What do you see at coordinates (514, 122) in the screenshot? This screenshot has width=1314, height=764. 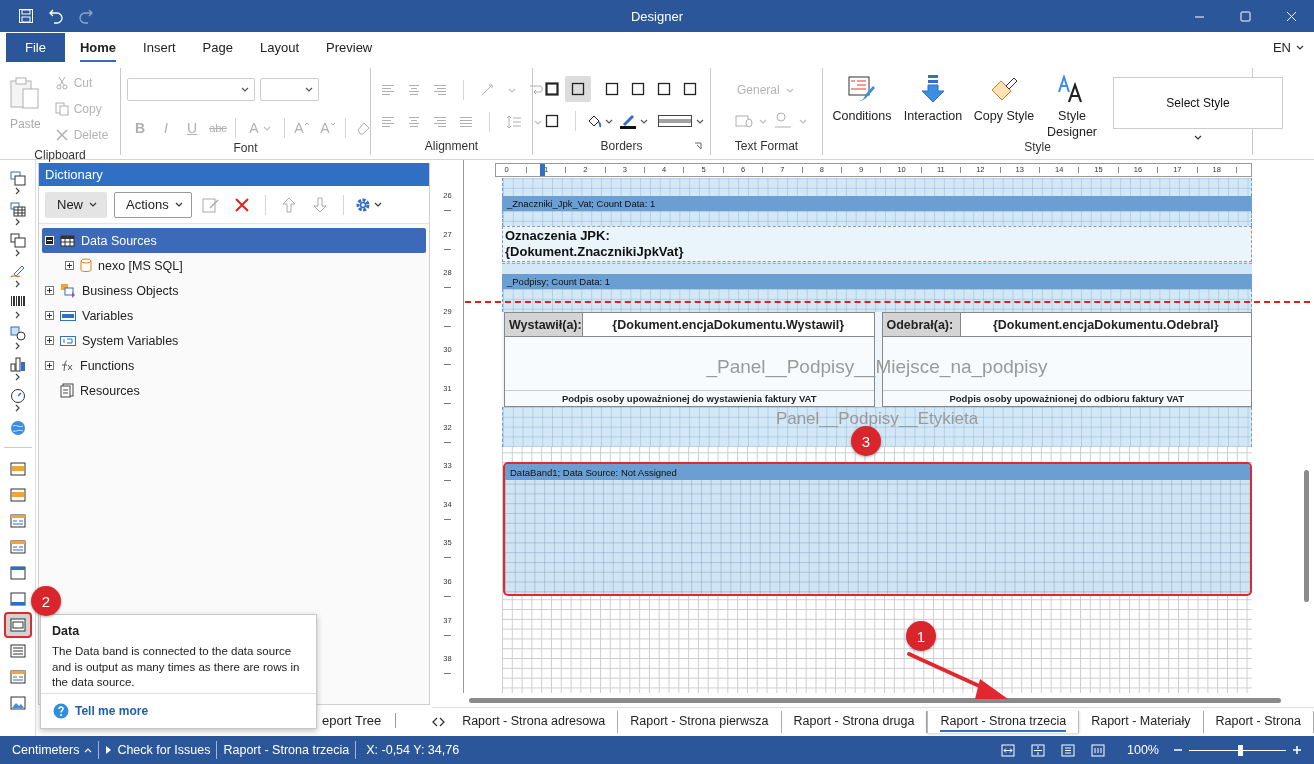 I see `line-spacing-icon` at bounding box center [514, 122].